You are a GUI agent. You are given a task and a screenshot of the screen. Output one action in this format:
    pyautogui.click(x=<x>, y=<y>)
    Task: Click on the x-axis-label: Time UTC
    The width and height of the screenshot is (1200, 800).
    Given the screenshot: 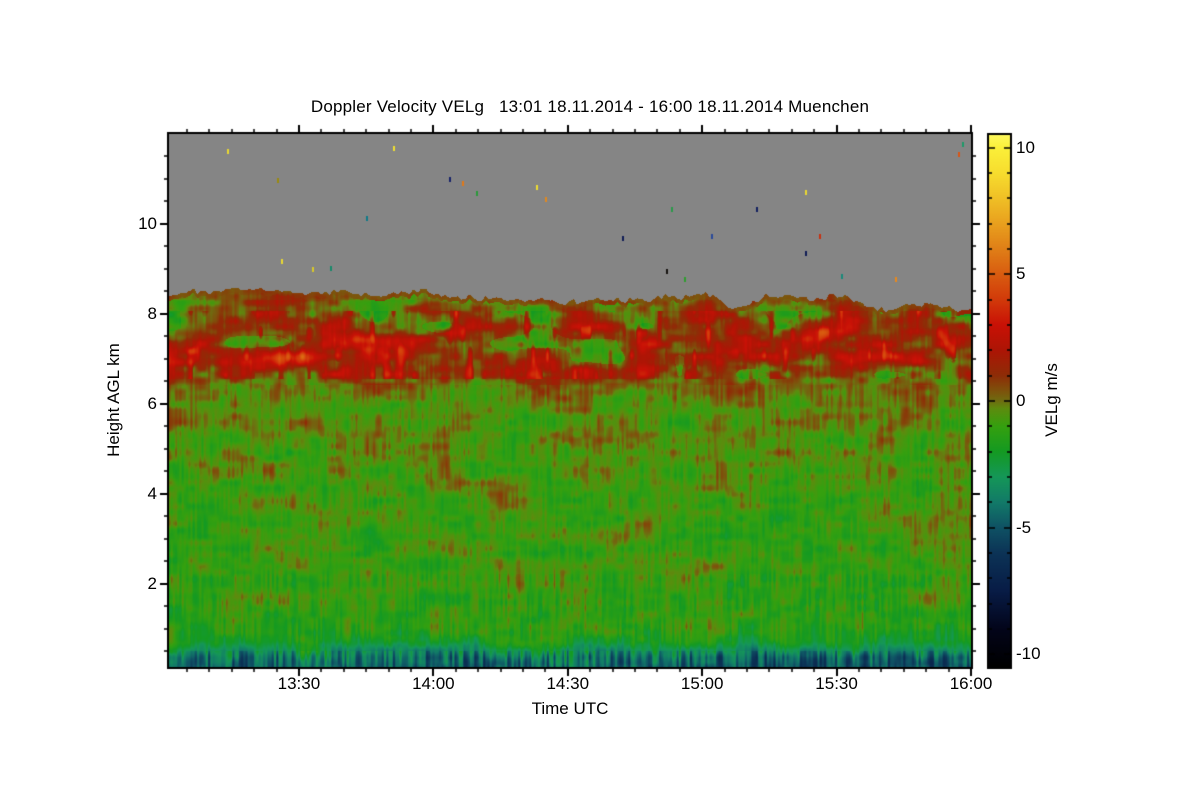 What is the action you would take?
    pyautogui.click(x=570, y=708)
    